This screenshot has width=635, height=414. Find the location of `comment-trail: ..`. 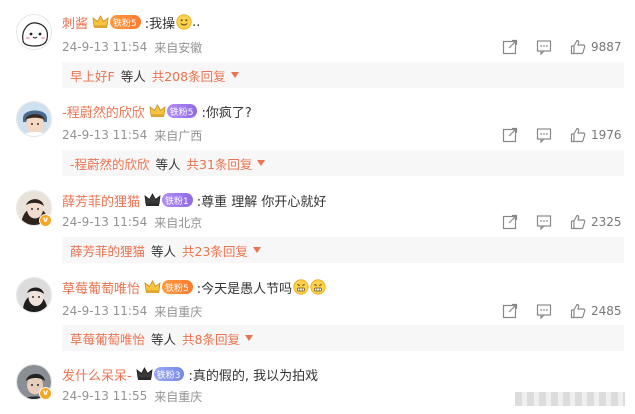

comment-trail: .. is located at coordinates (196, 22).